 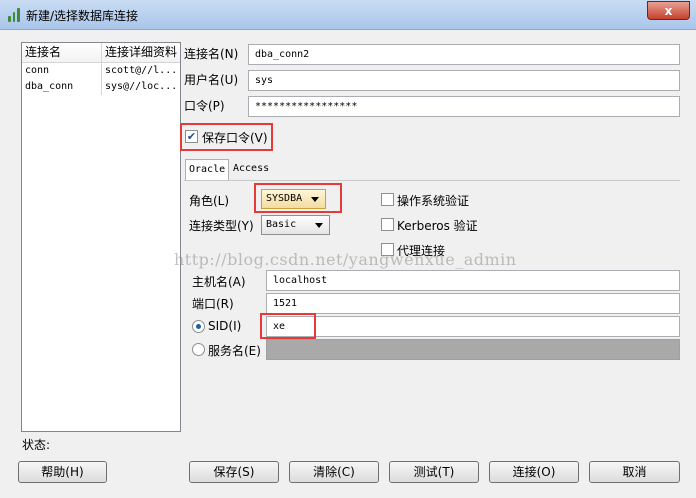 What do you see at coordinates (191, 136) in the screenshot?
I see `save-password-checkbox: ✔` at bounding box center [191, 136].